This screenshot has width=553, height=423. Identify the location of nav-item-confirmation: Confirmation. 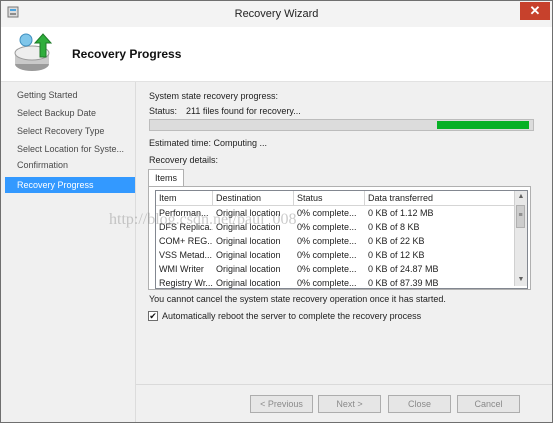
(70, 165).